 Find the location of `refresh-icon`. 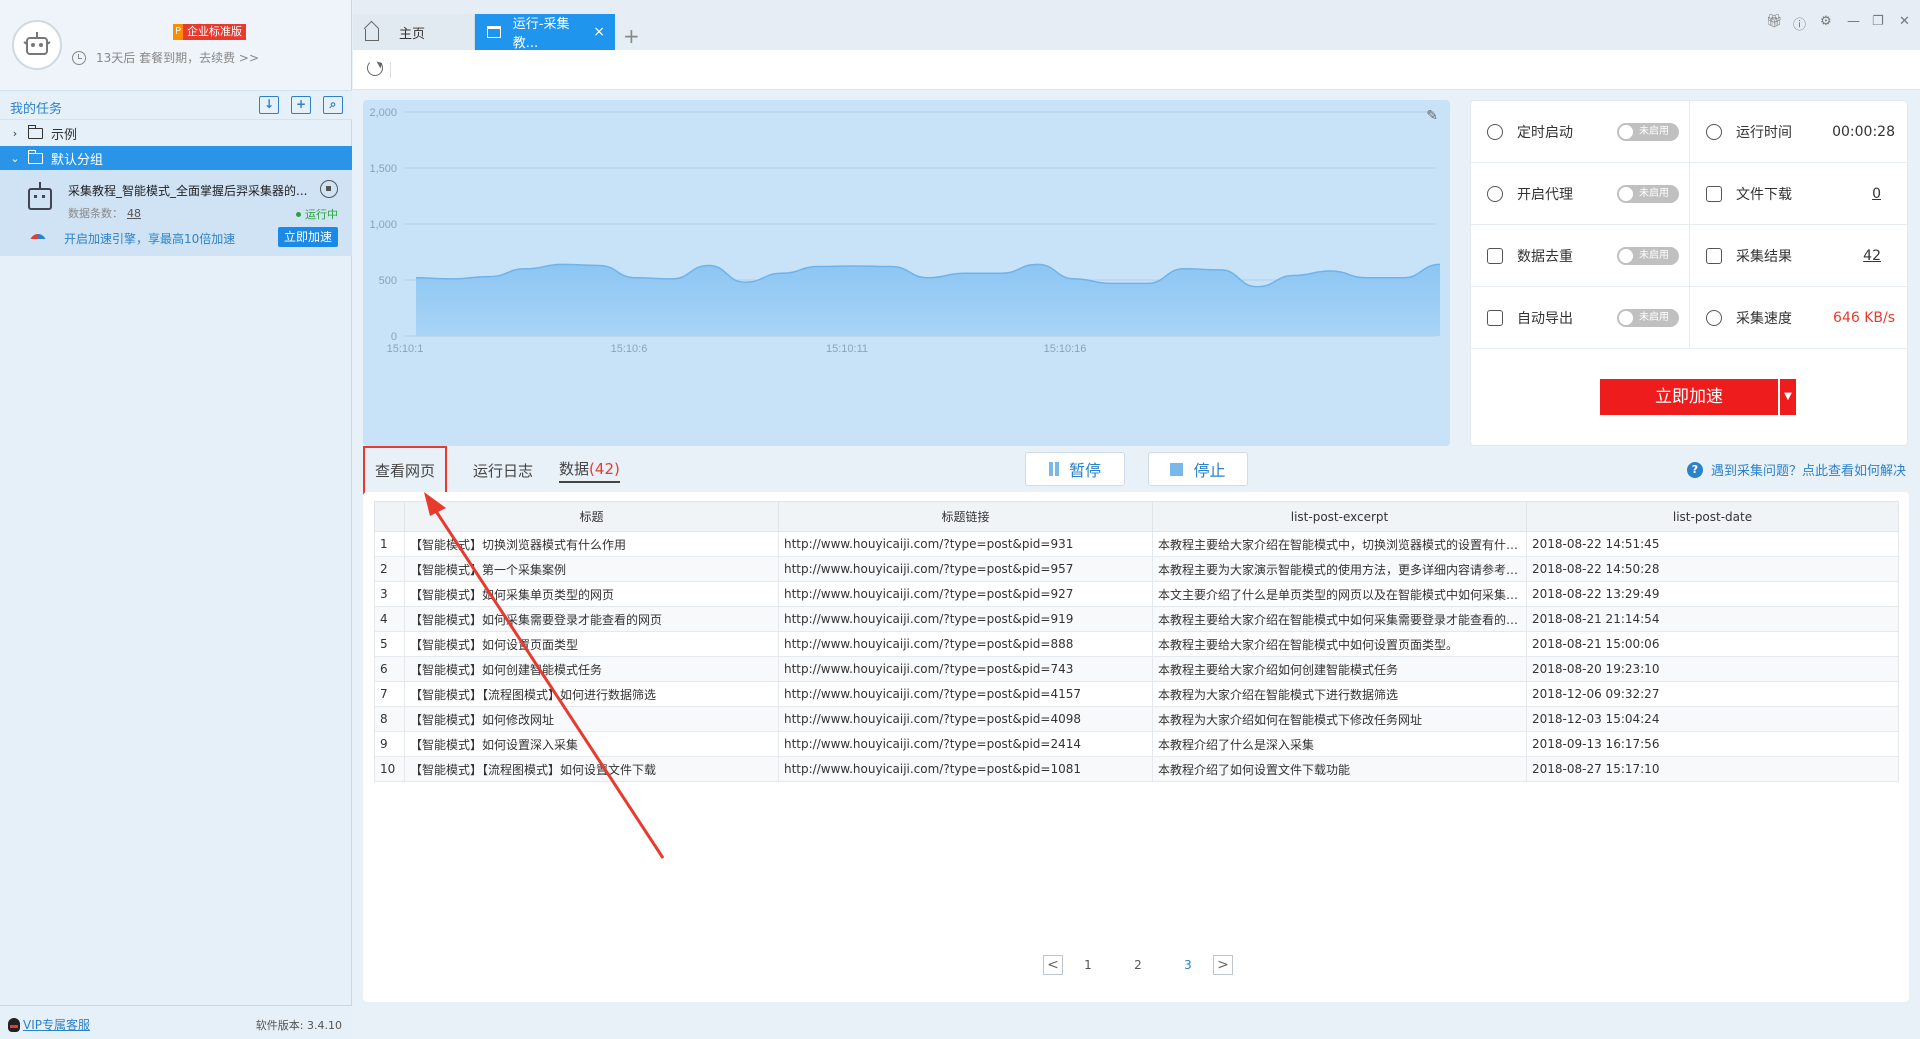

refresh-icon is located at coordinates (375, 68).